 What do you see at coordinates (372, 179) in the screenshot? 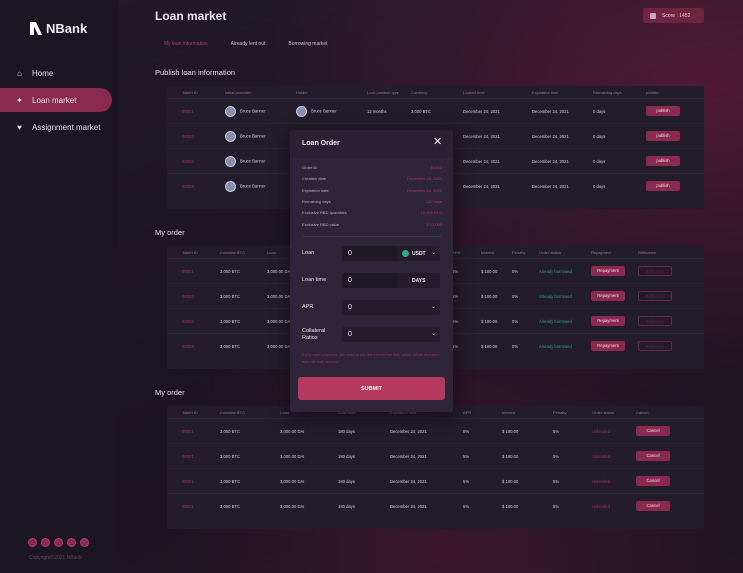
I see `info-row: Creation date December 24, 2021` at bounding box center [372, 179].